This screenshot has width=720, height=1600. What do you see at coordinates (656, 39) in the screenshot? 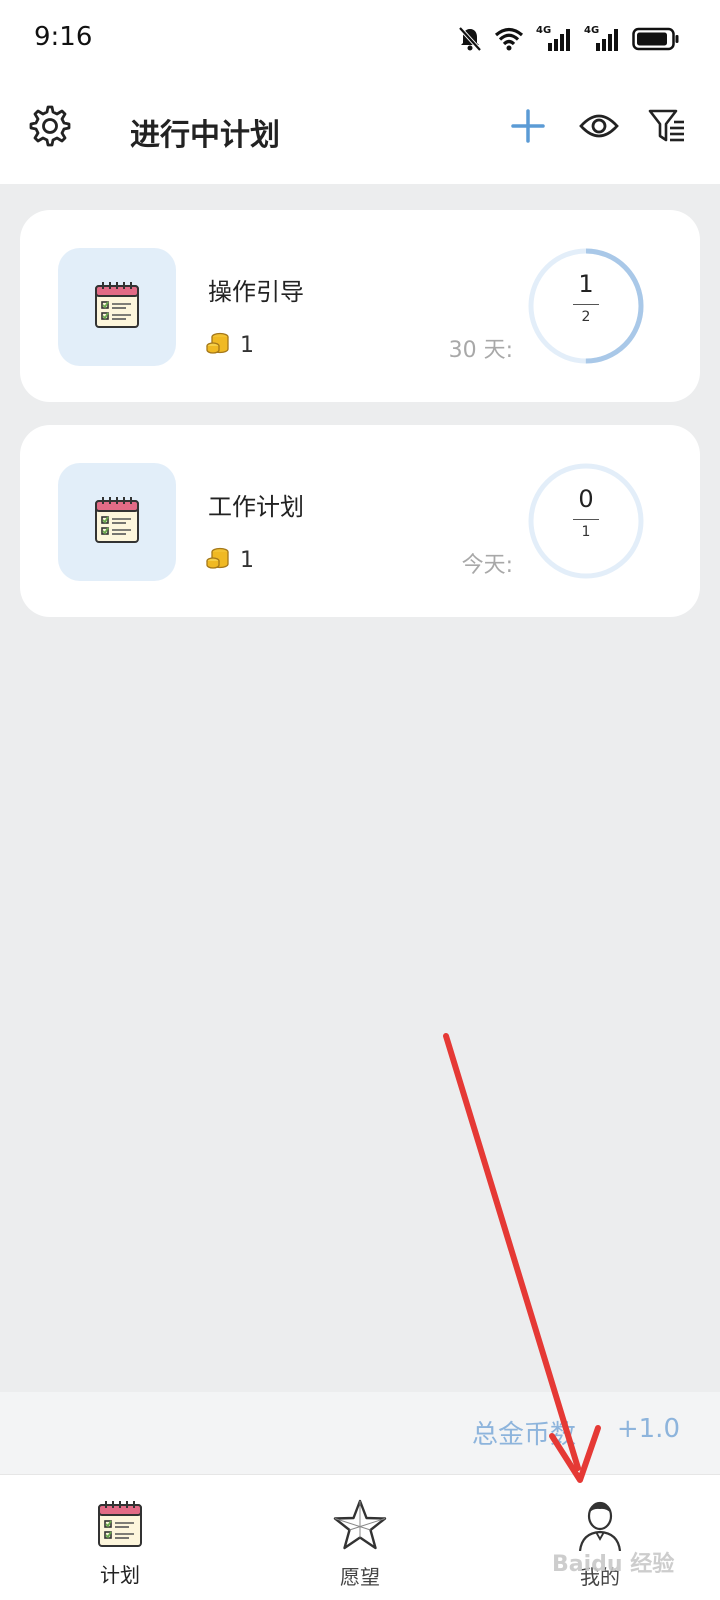
I see `battery-icon` at bounding box center [656, 39].